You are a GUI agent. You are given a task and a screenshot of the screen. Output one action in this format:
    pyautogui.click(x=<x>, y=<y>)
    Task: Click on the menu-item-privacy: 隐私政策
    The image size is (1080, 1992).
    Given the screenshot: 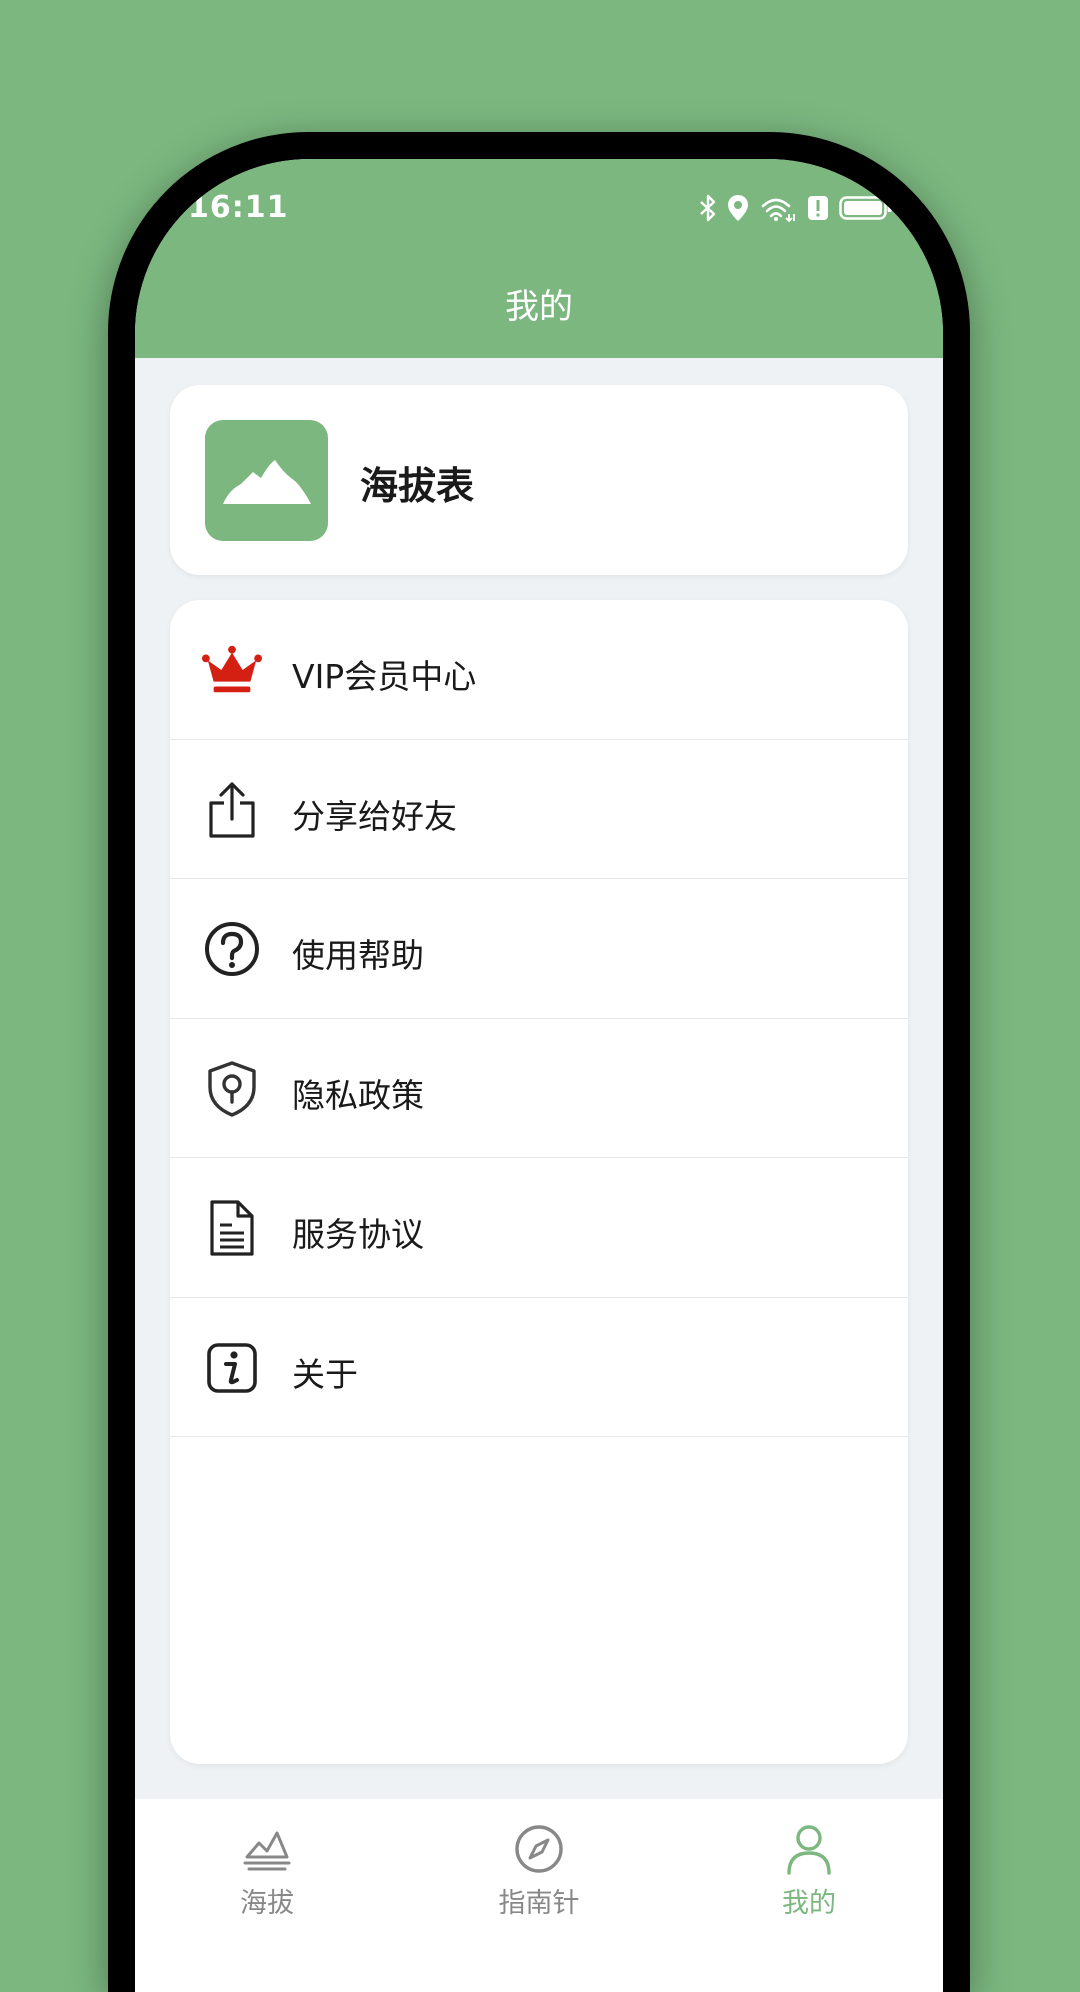 What is the action you would take?
    pyautogui.click(x=539, y=1088)
    